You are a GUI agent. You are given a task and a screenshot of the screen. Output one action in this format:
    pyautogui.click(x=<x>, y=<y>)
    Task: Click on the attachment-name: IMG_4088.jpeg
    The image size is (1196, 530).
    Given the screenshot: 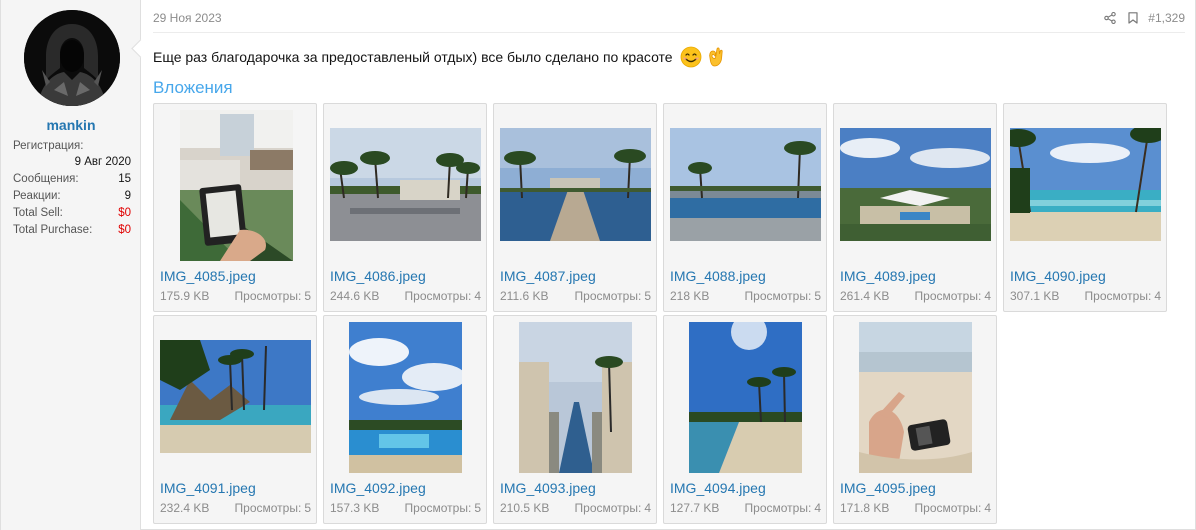 What is the action you would take?
    pyautogui.click(x=718, y=276)
    